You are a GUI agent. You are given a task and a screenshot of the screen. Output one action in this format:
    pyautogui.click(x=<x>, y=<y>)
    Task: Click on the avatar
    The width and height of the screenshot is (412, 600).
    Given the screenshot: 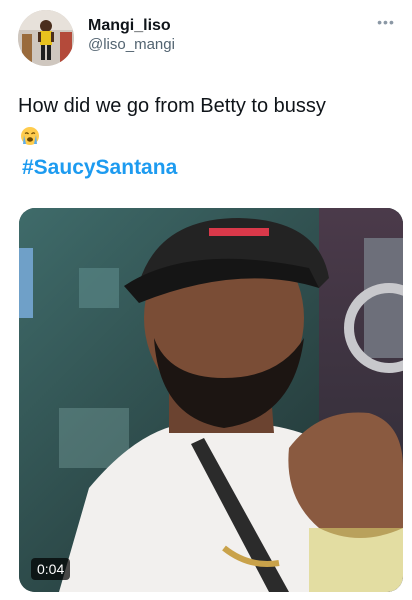 What is the action you would take?
    pyautogui.click(x=46, y=38)
    